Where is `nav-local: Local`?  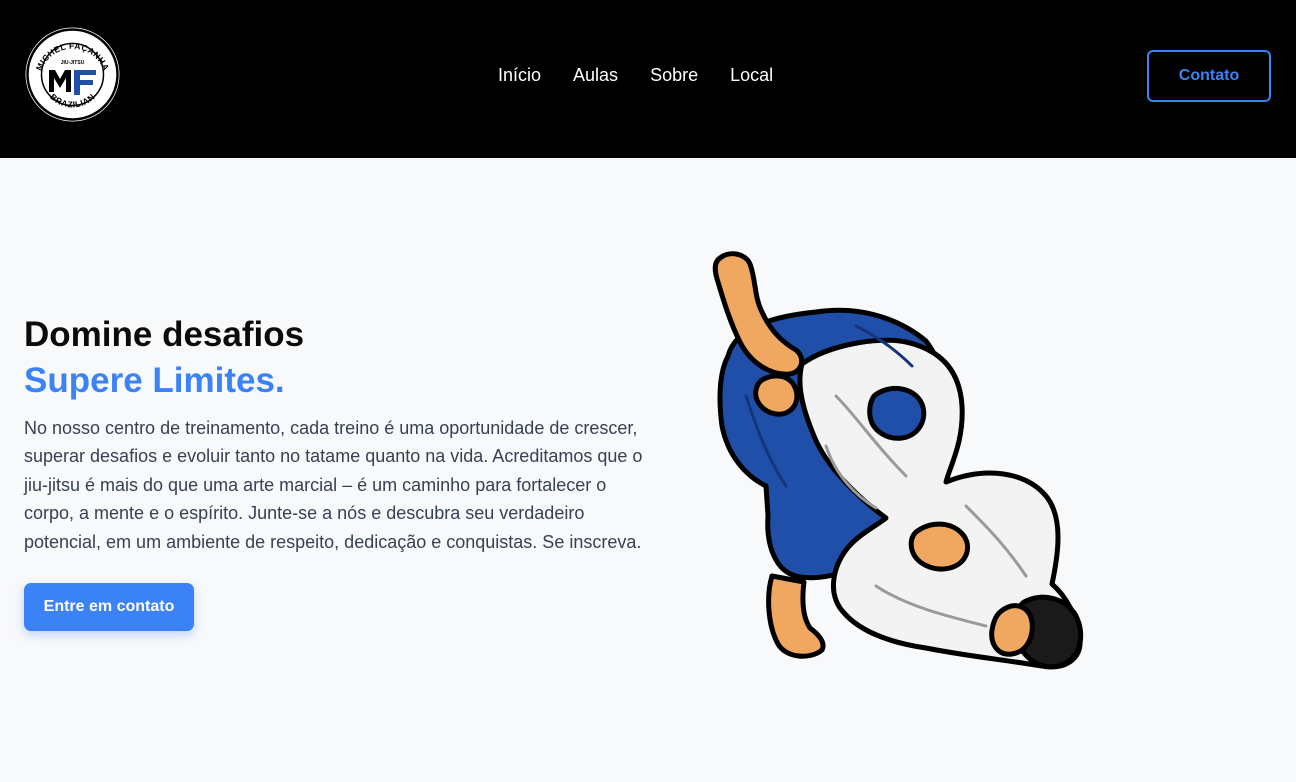 nav-local: Local is located at coordinates (751, 75).